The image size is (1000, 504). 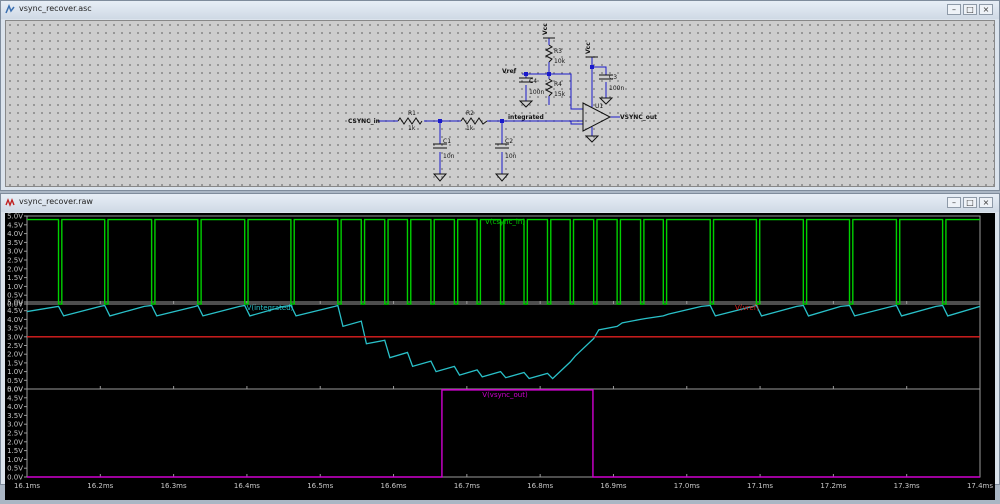 I want to click on c3-name: C3, so click(x=613, y=77).